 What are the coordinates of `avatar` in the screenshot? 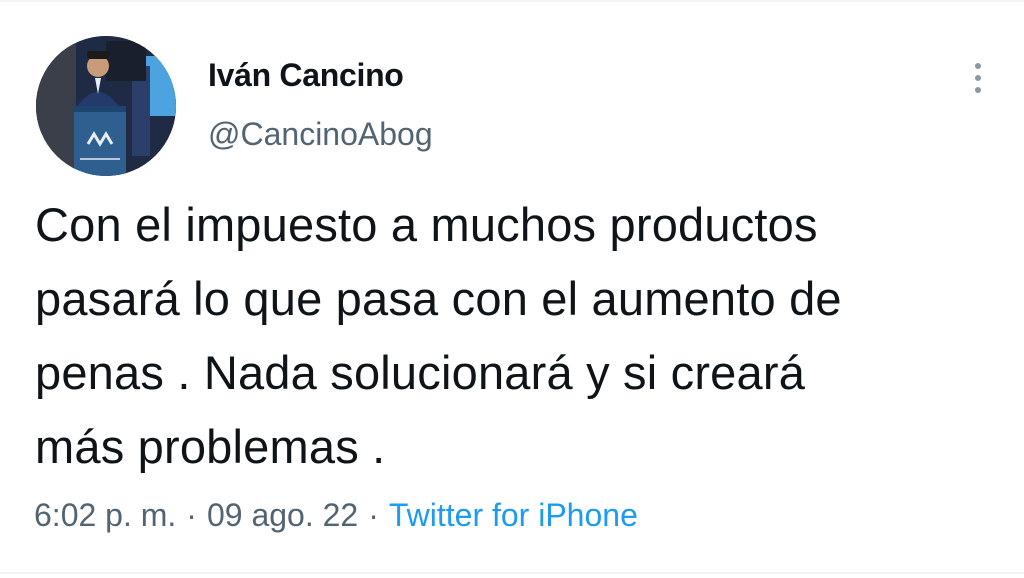 It's located at (106, 106).